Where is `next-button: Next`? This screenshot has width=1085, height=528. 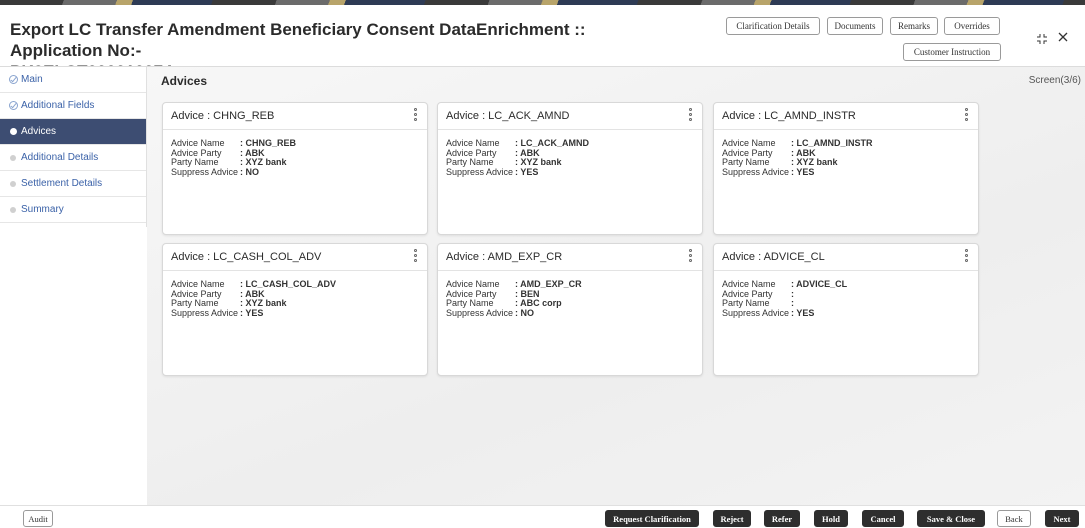 next-button: Next is located at coordinates (1062, 518).